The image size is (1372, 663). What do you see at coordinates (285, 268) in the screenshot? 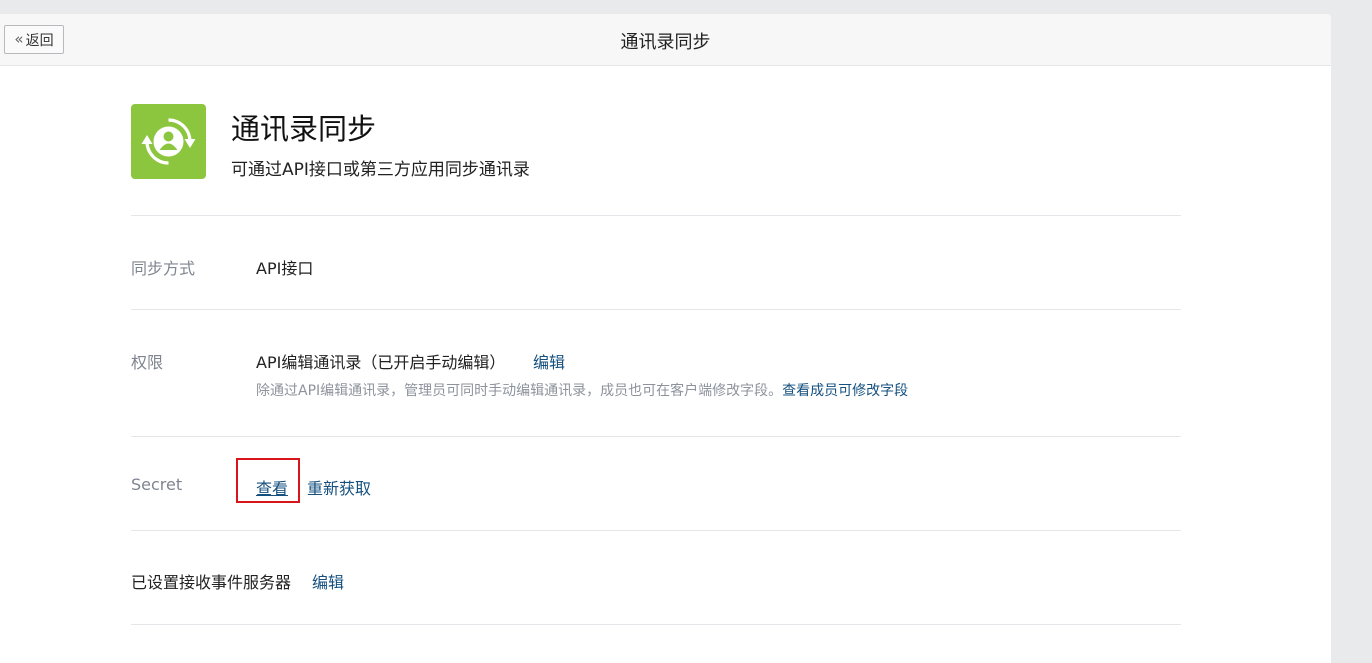
I see `sync-method-value: API接口` at bounding box center [285, 268].